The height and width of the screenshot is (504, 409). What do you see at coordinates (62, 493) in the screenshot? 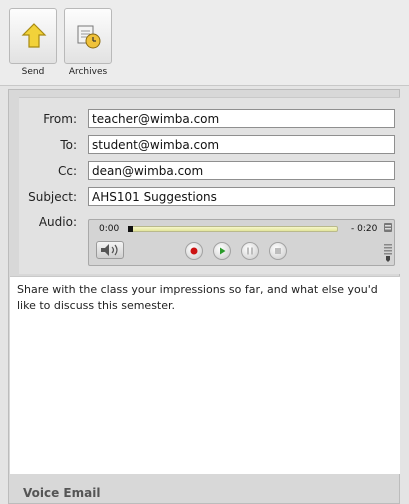
I see `panel-title: Voice Email` at bounding box center [62, 493].